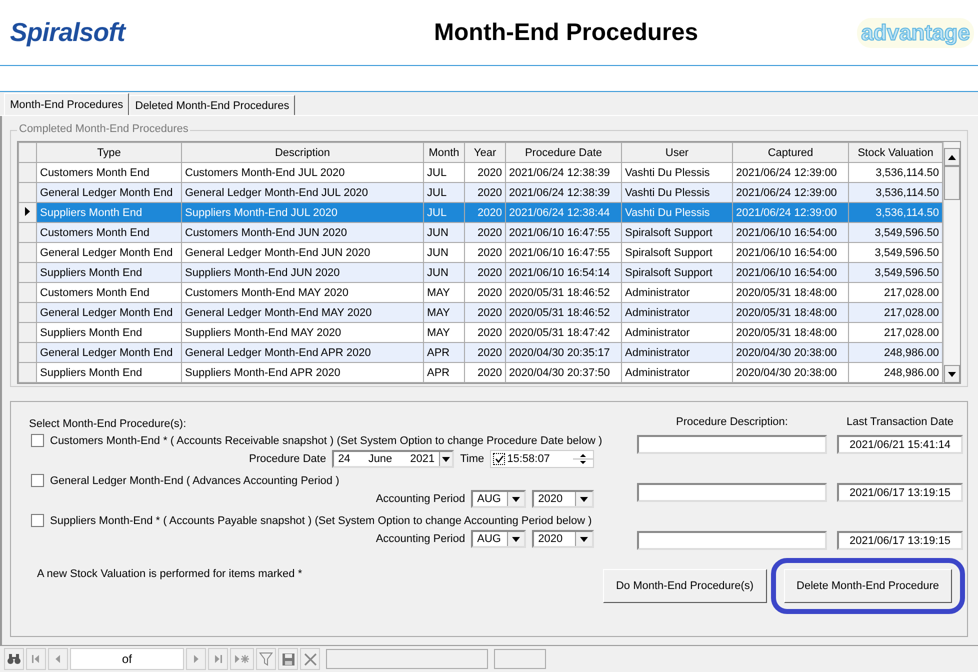  What do you see at coordinates (677, 192) in the screenshot?
I see `table-cell: Vashti Du Plessis` at bounding box center [677, 192].